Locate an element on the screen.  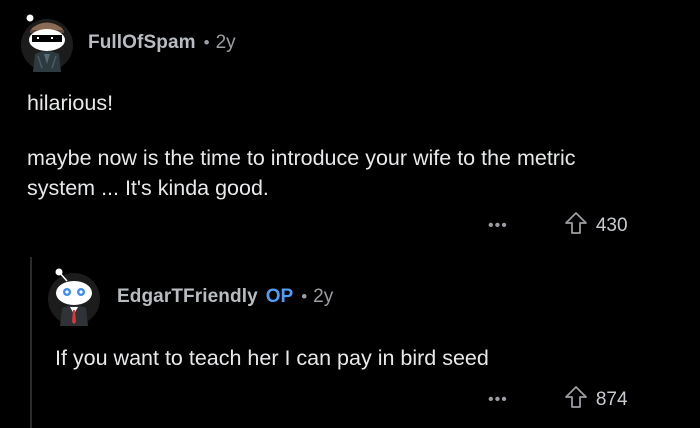
upvote-button: 430 is located at coordinates (596, 225).